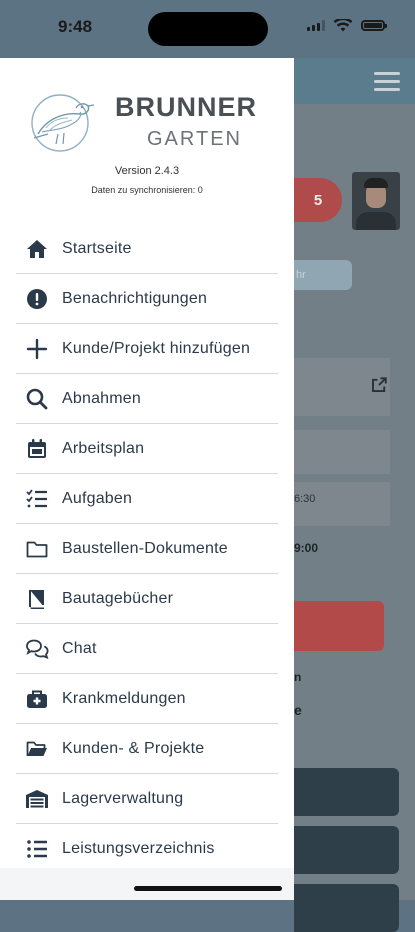 The width and height of the screenshot is (415, 932). What do you see at coordinates (37, 749) in the screenshot?
I see `folder-open-icon` at bounding box center [37, 749].